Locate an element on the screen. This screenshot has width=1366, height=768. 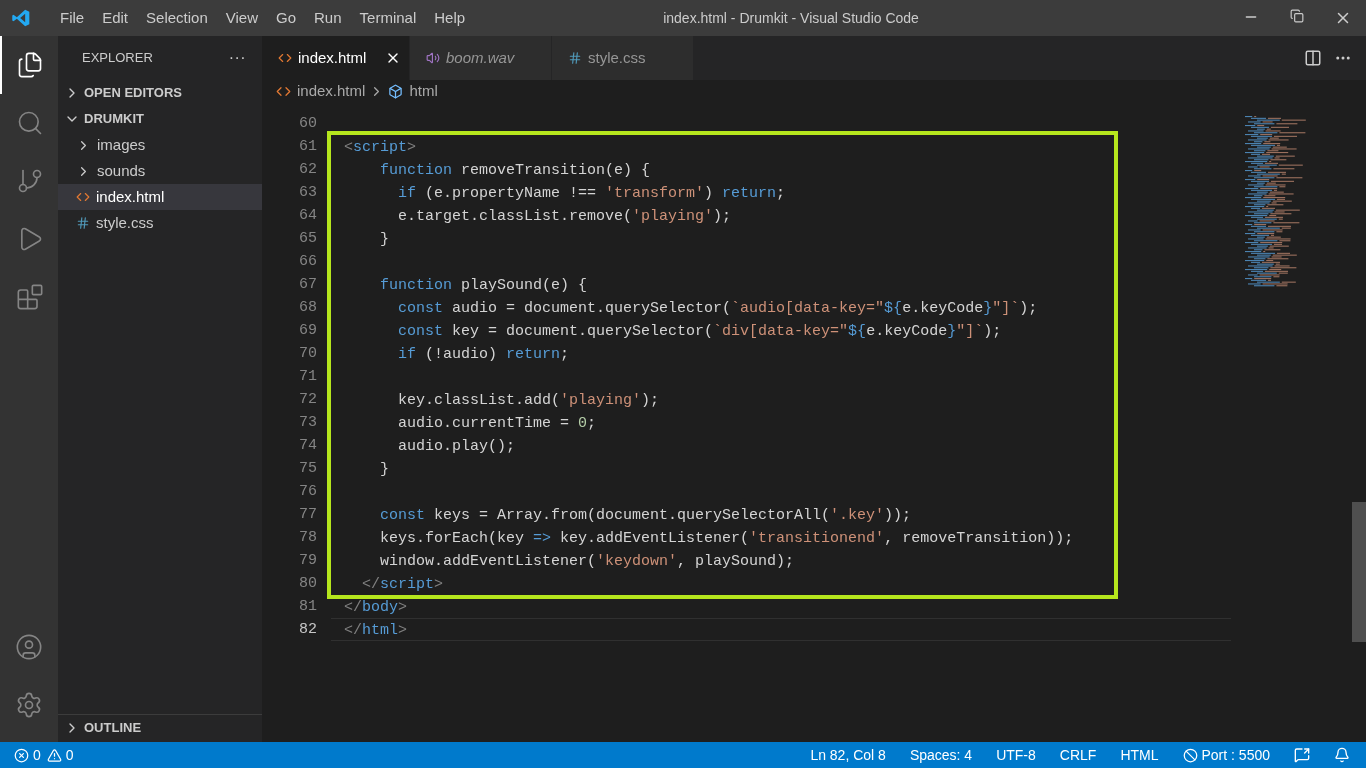
warning-icon is located at coordinates (54, 755).